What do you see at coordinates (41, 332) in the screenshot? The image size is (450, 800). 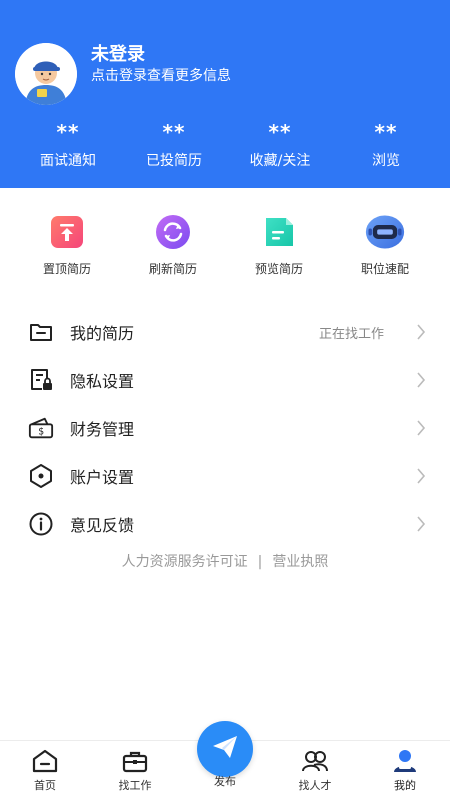 I see `folder-icon` at bounding box center [41, 332].